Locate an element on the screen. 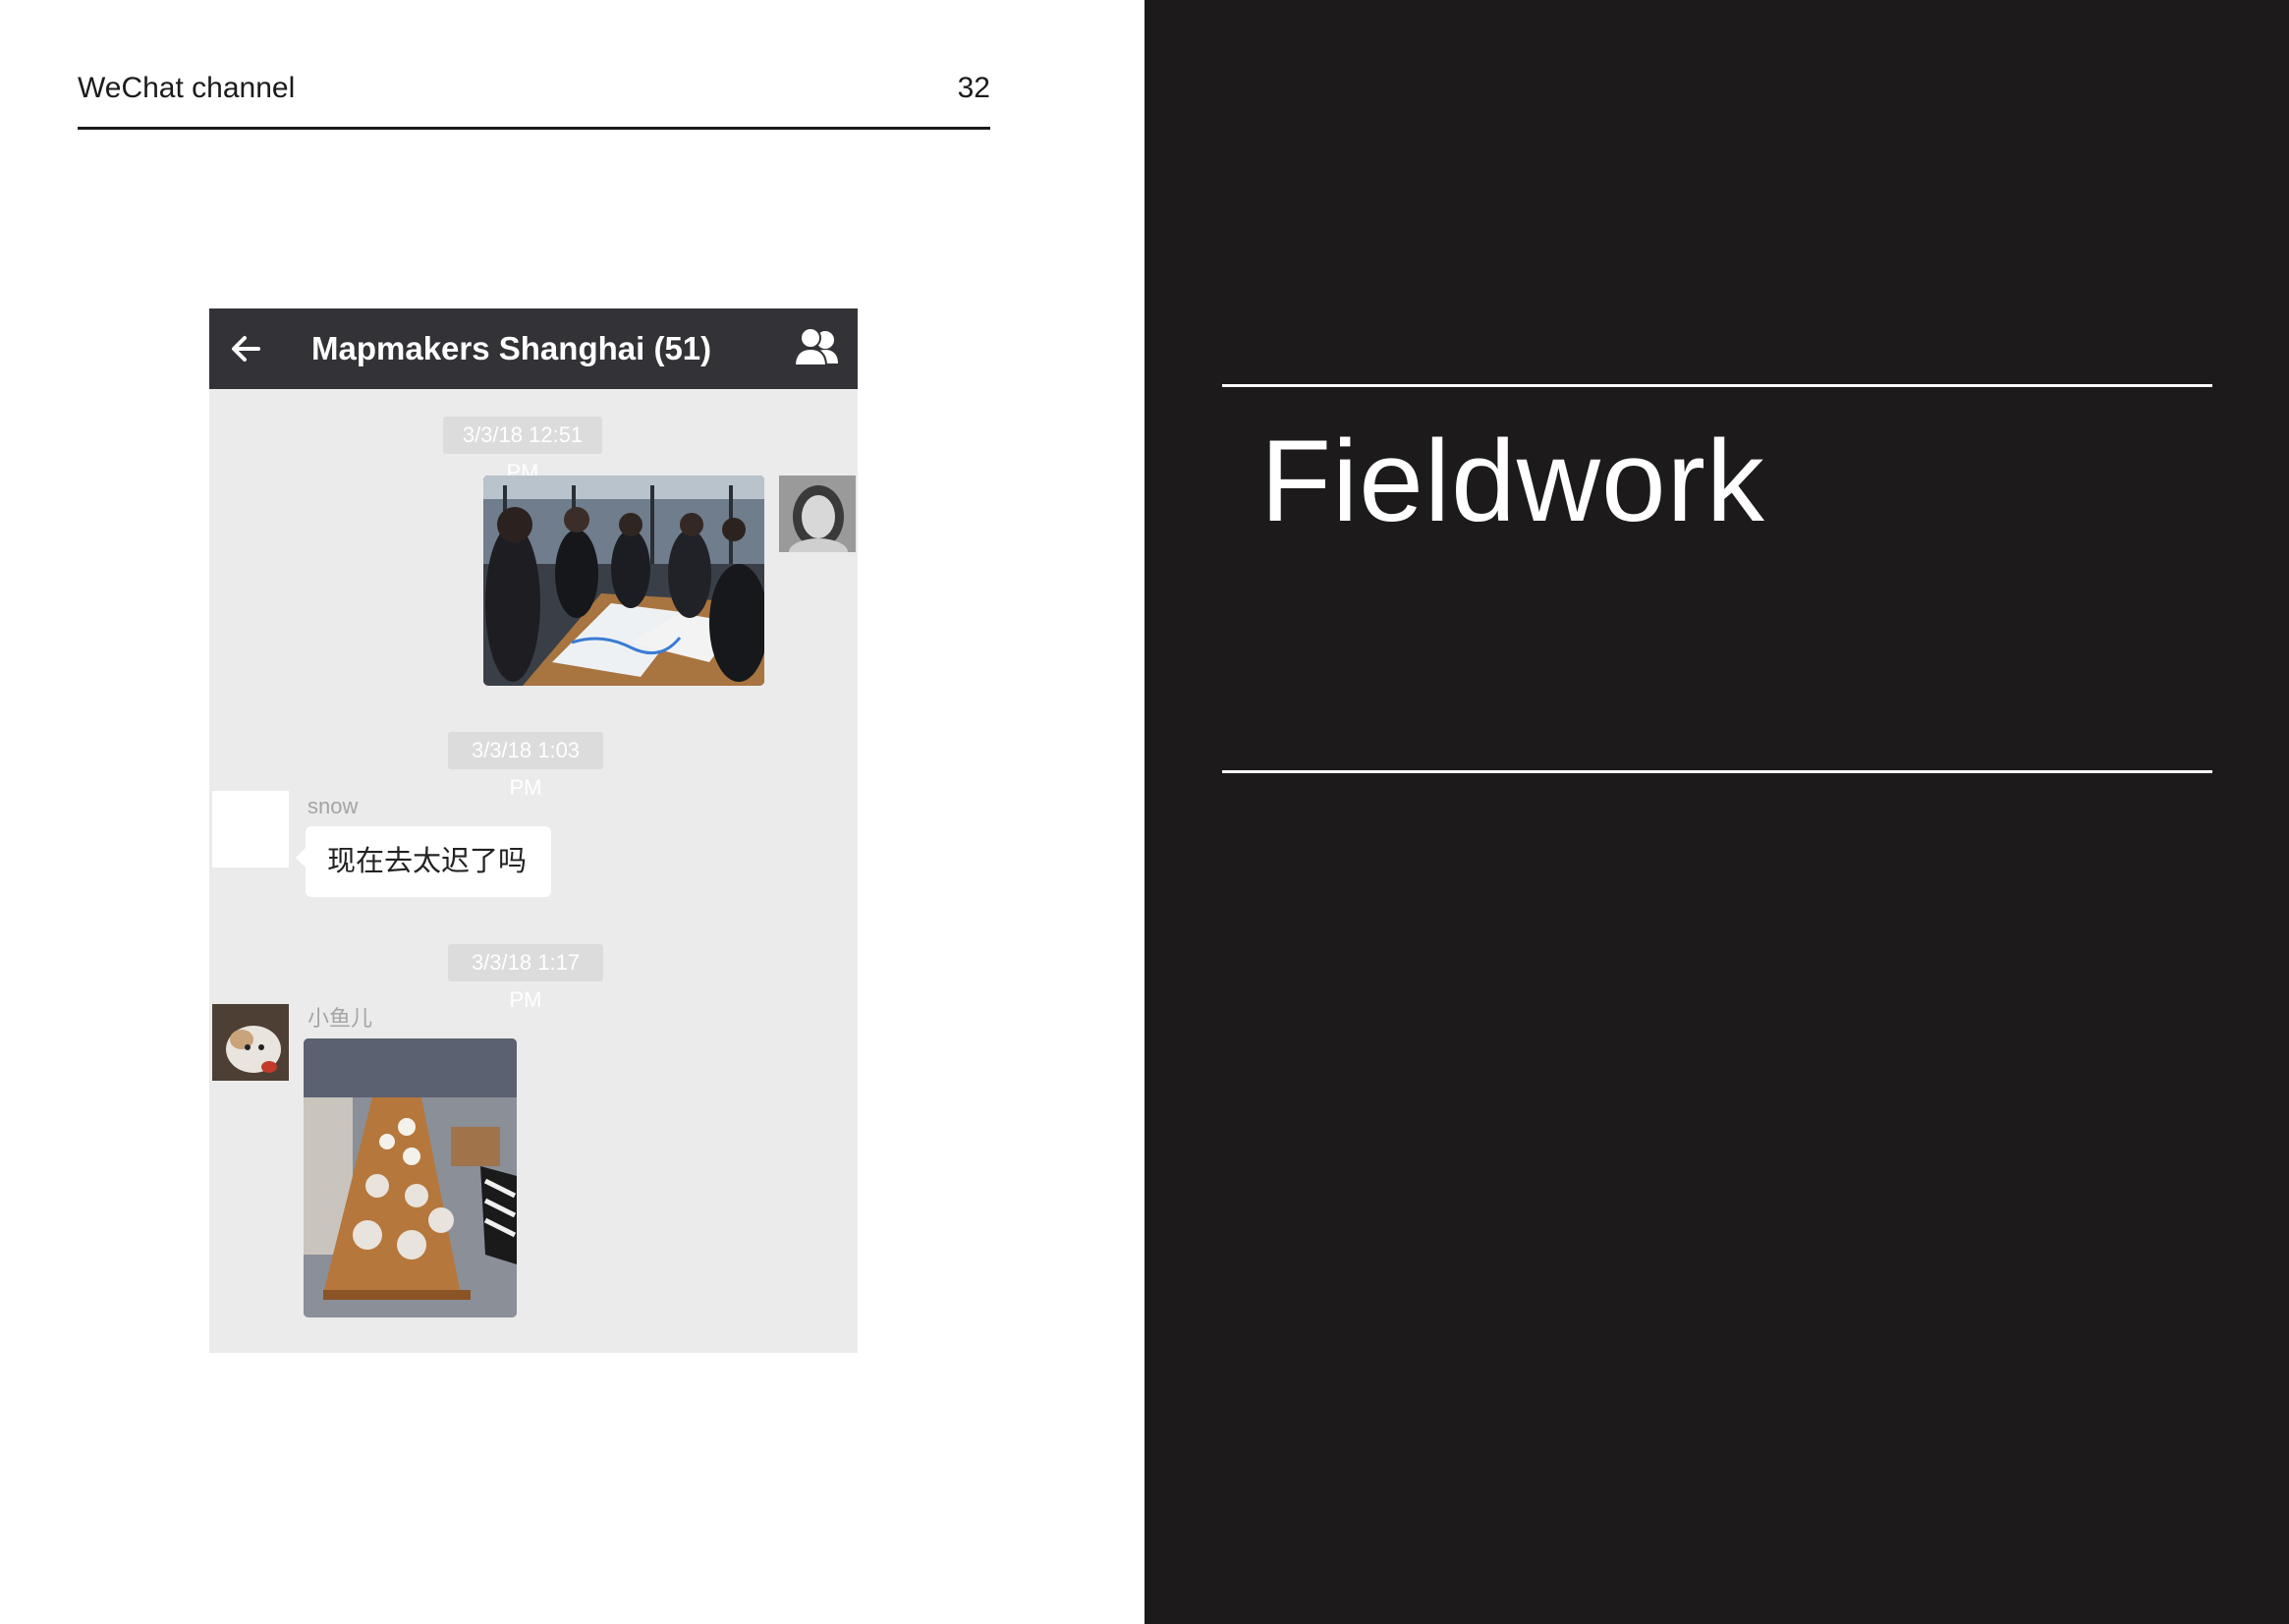 This screenshot has height=1624, width=2289. group-meeting-photo is located at coordinates (623, 581).